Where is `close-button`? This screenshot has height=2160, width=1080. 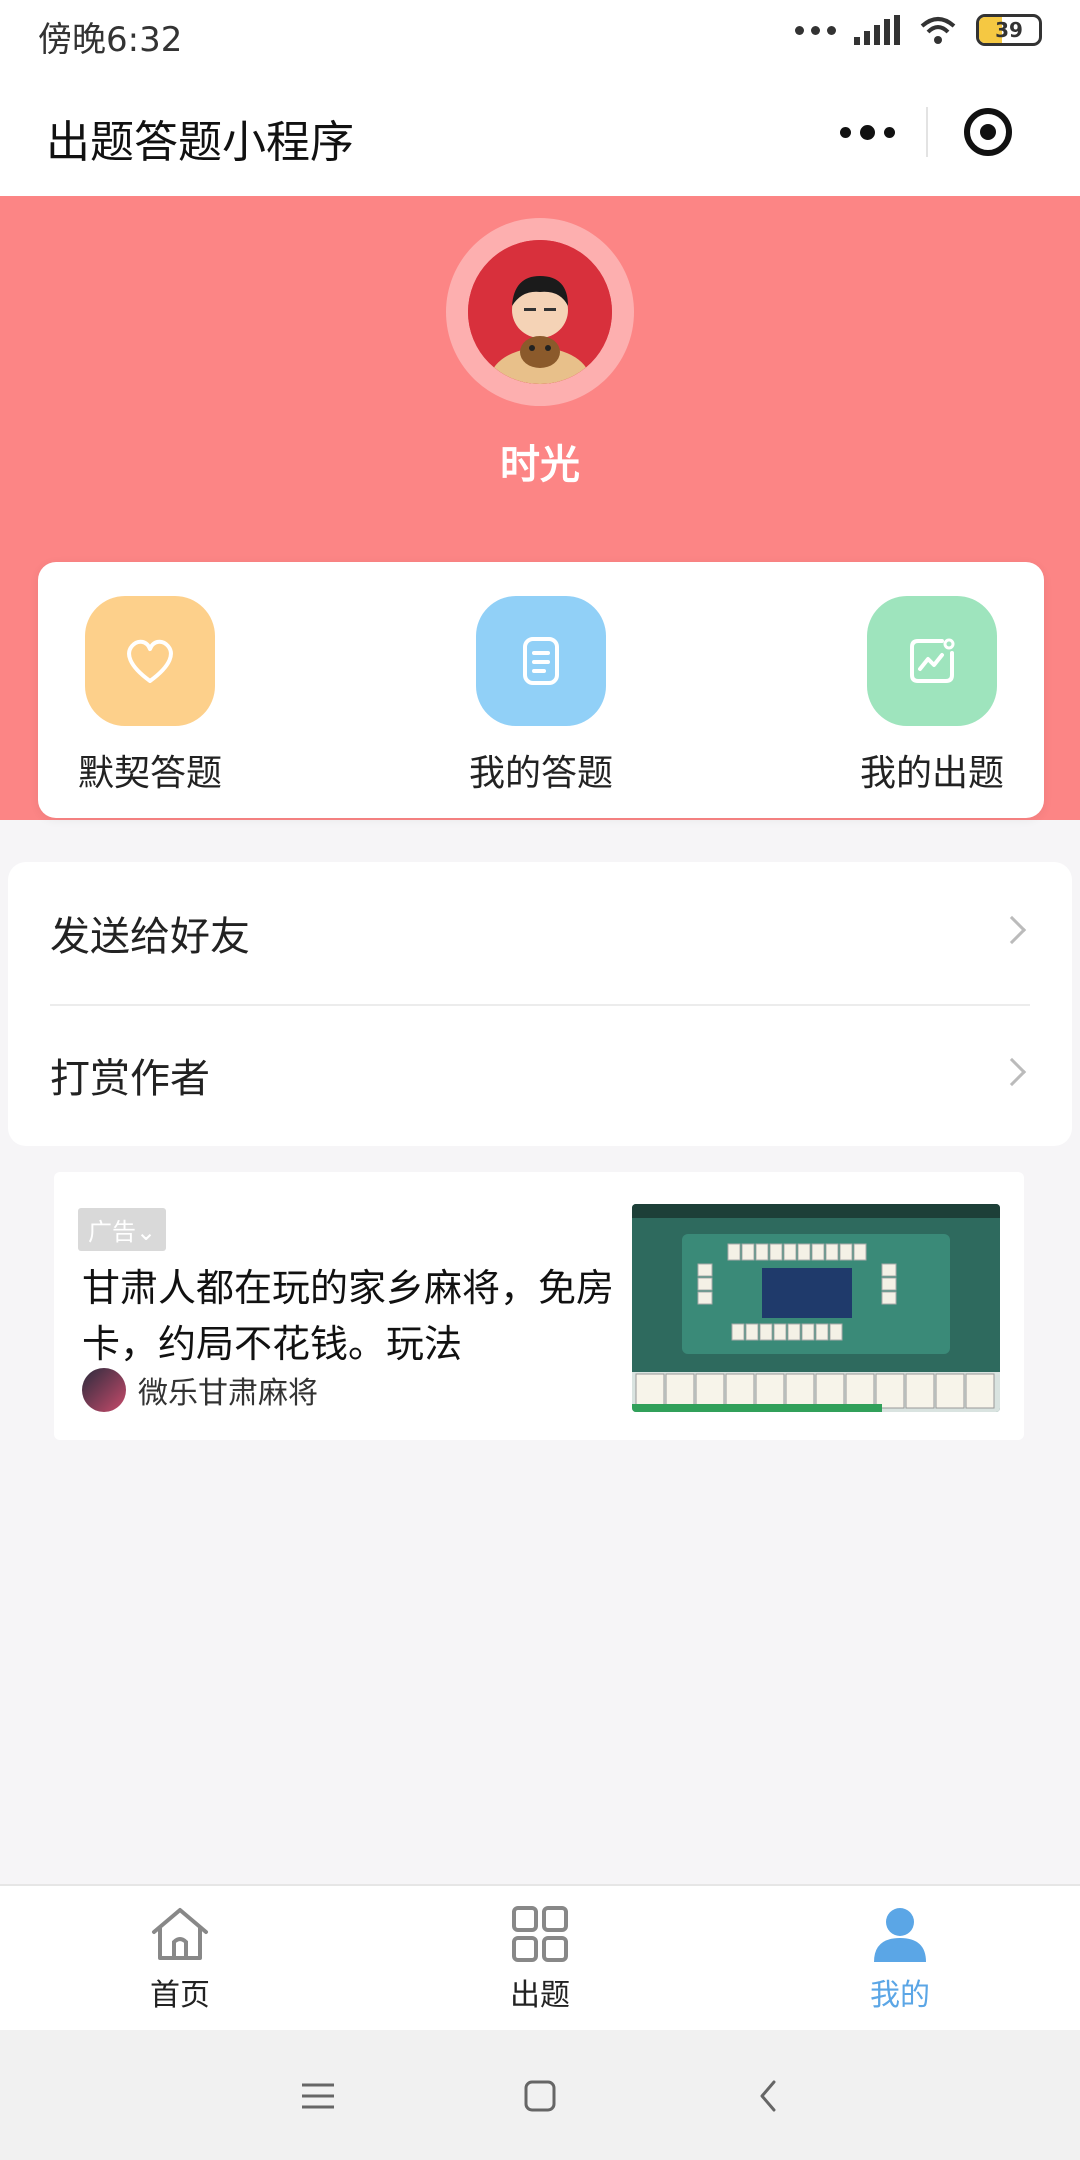
close-button is located at coordinates (988, 132).